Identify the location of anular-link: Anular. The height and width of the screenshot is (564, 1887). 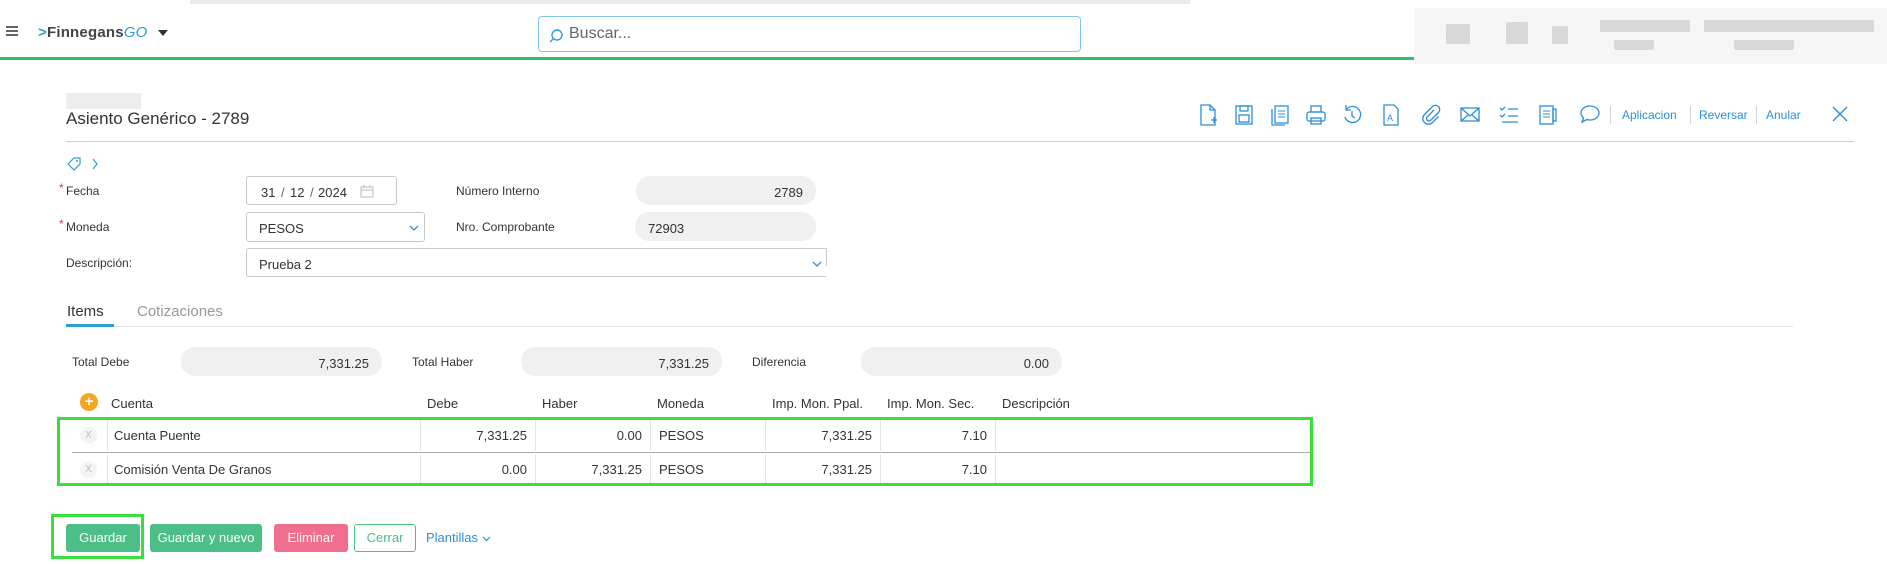
(1783, 115).